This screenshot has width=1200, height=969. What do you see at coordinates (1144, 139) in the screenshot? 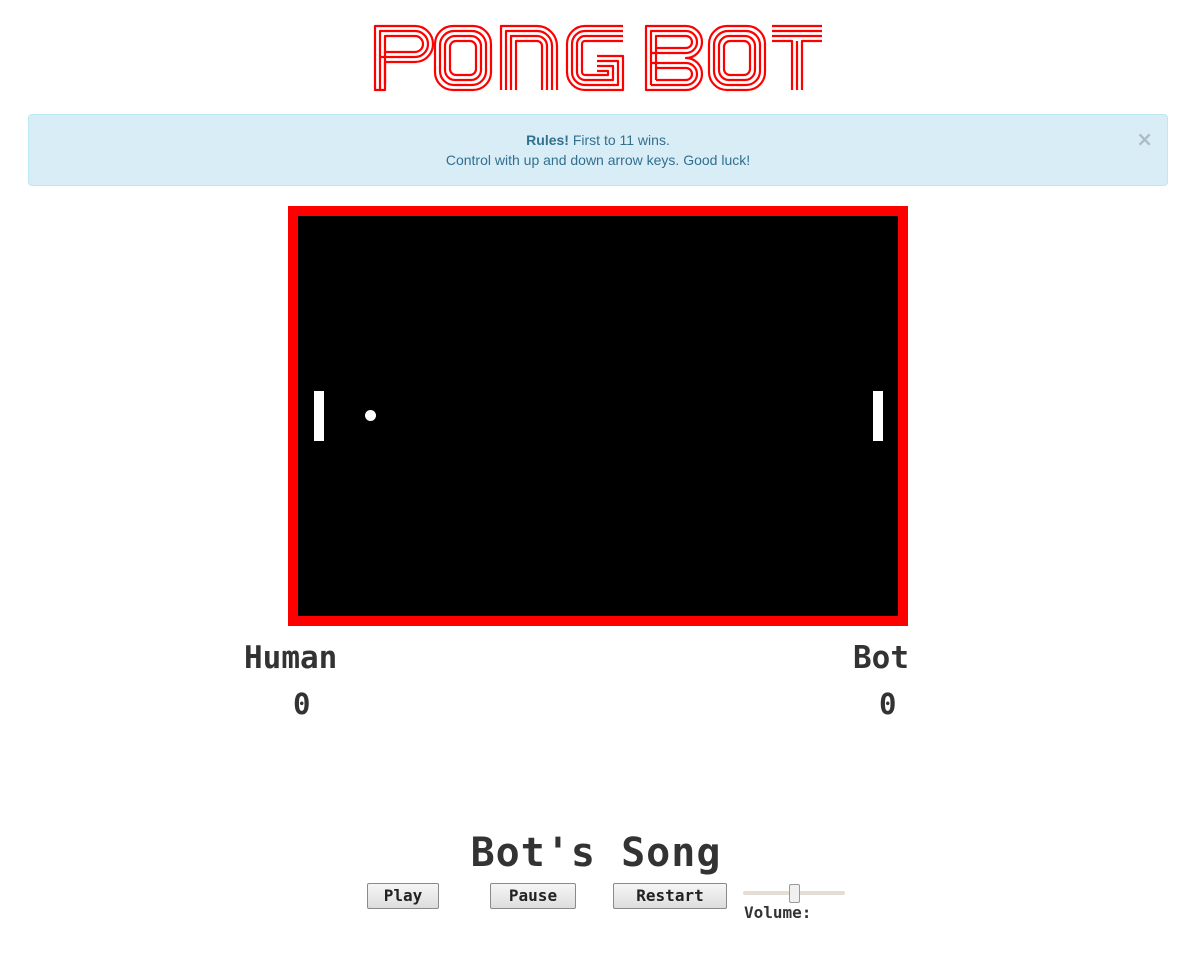
I see `close-icon: ×` at bounding box center [1144, 139].